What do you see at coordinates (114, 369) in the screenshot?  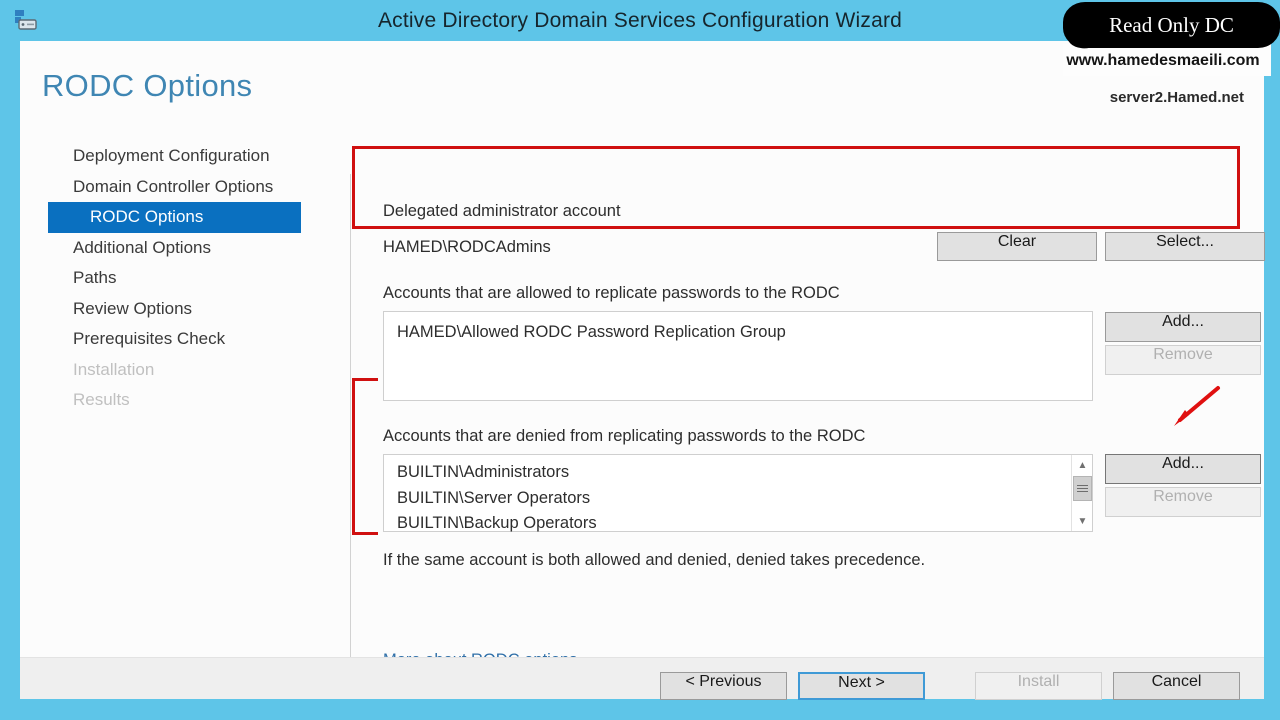 I see `sidebar-item-installation: Installation` at bounding box center [114, 369].